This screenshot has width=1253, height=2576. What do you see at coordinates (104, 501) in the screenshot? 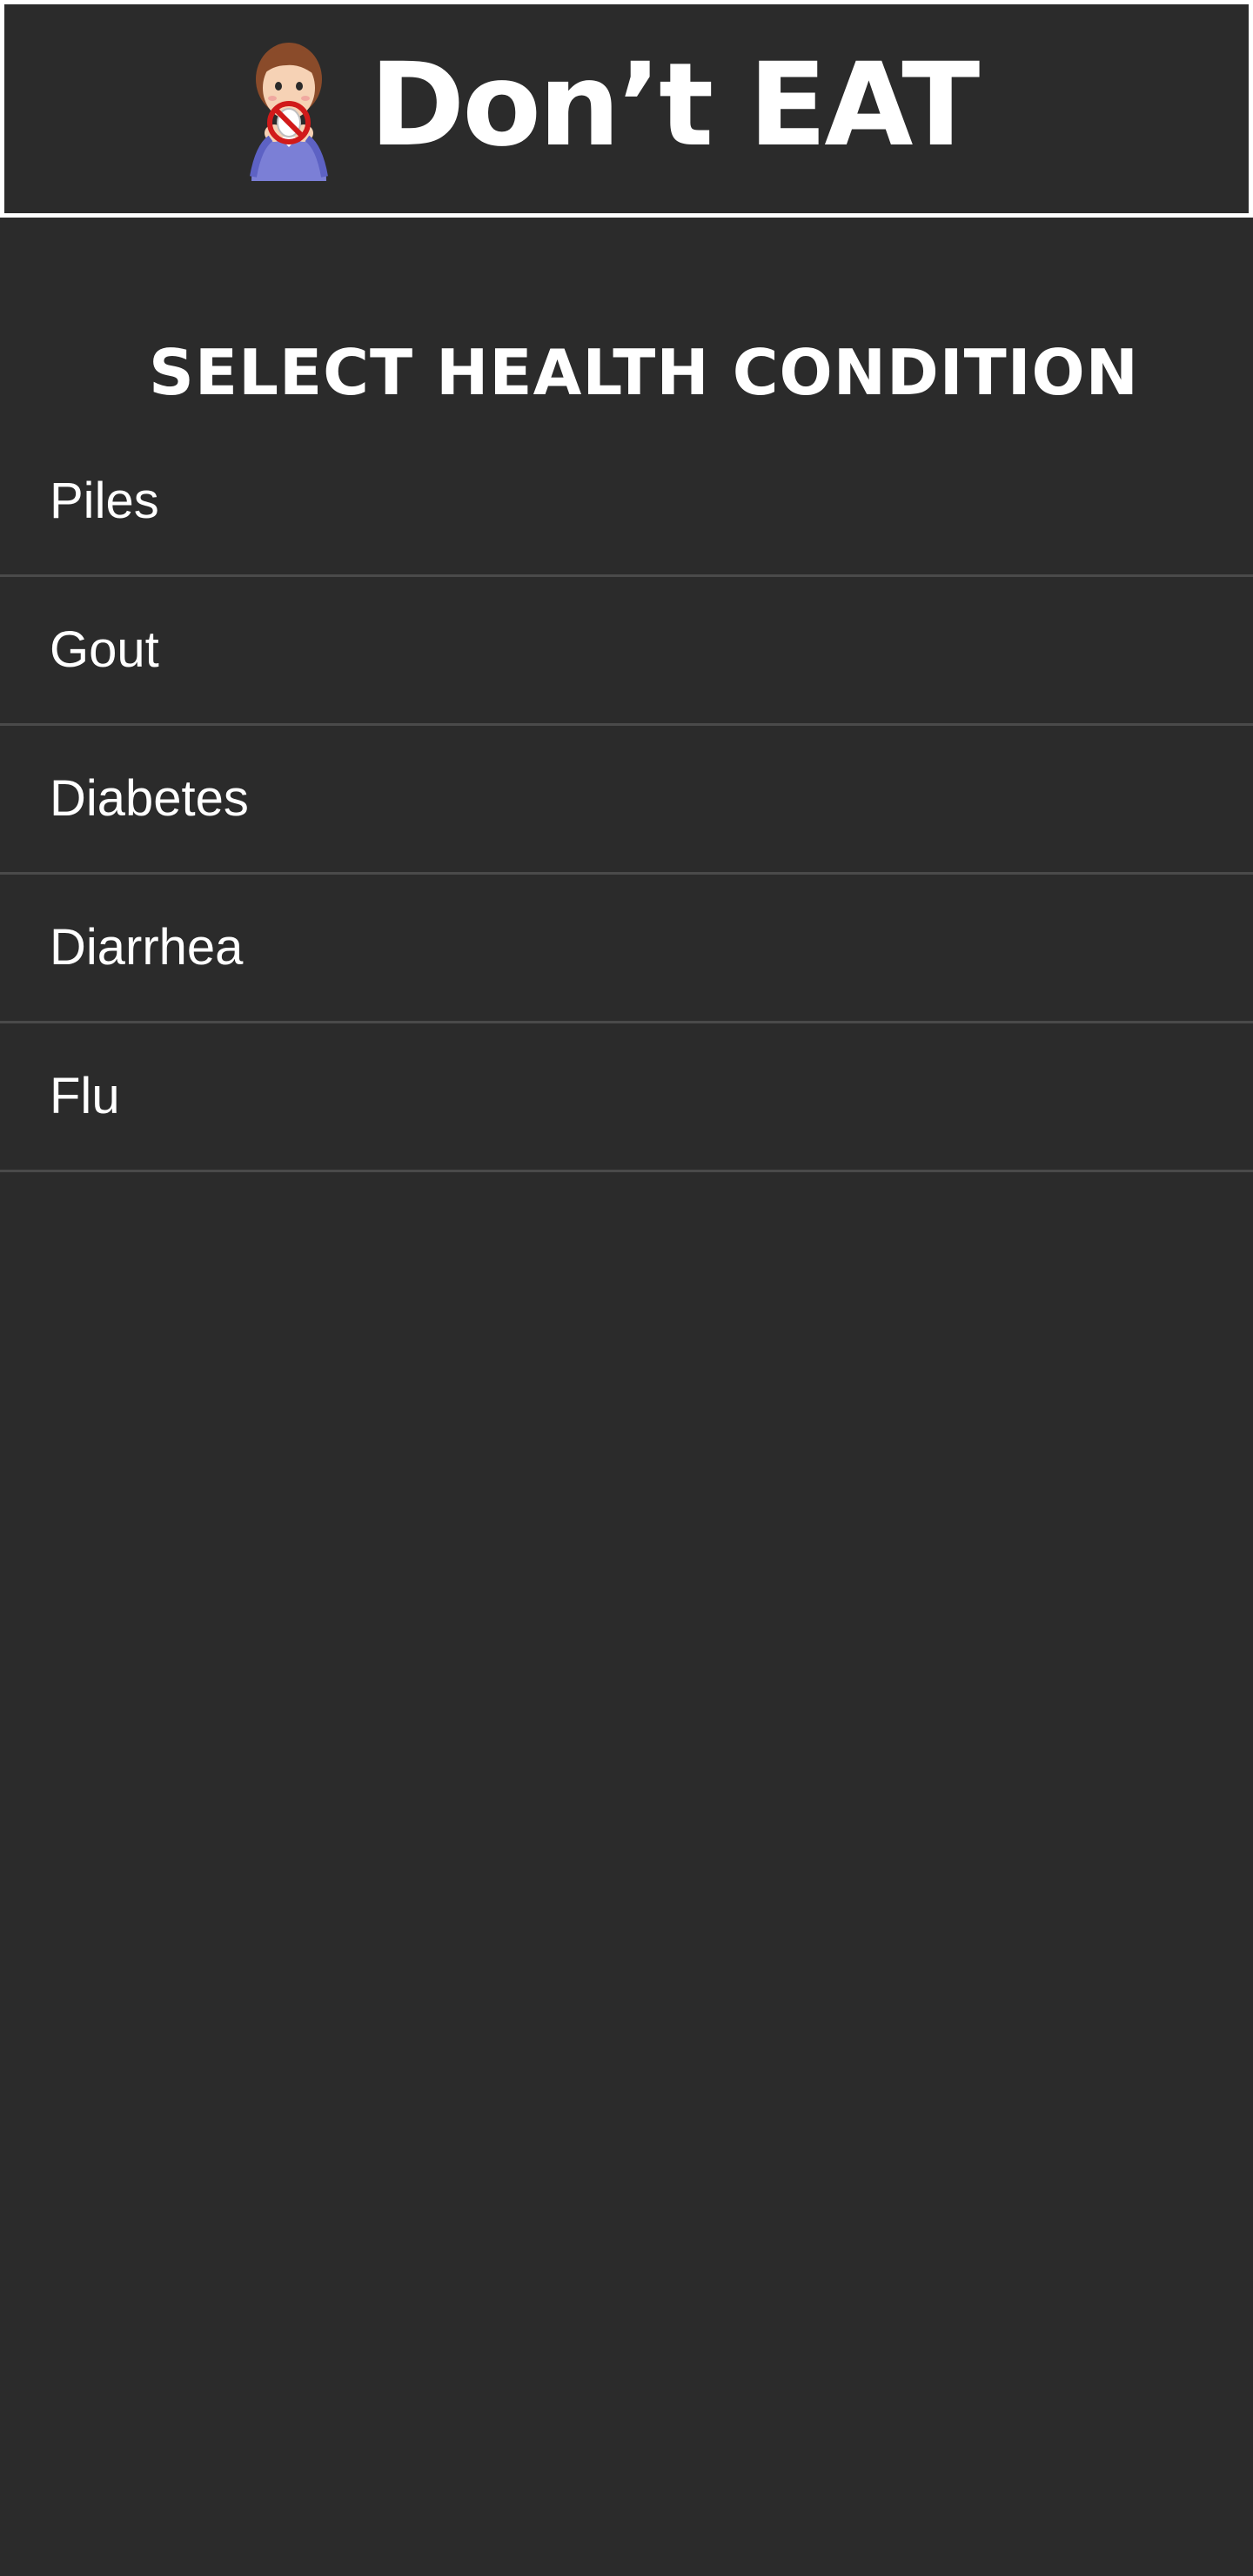
I see `list-item-label: Piles` at bounding box center [104, 501].